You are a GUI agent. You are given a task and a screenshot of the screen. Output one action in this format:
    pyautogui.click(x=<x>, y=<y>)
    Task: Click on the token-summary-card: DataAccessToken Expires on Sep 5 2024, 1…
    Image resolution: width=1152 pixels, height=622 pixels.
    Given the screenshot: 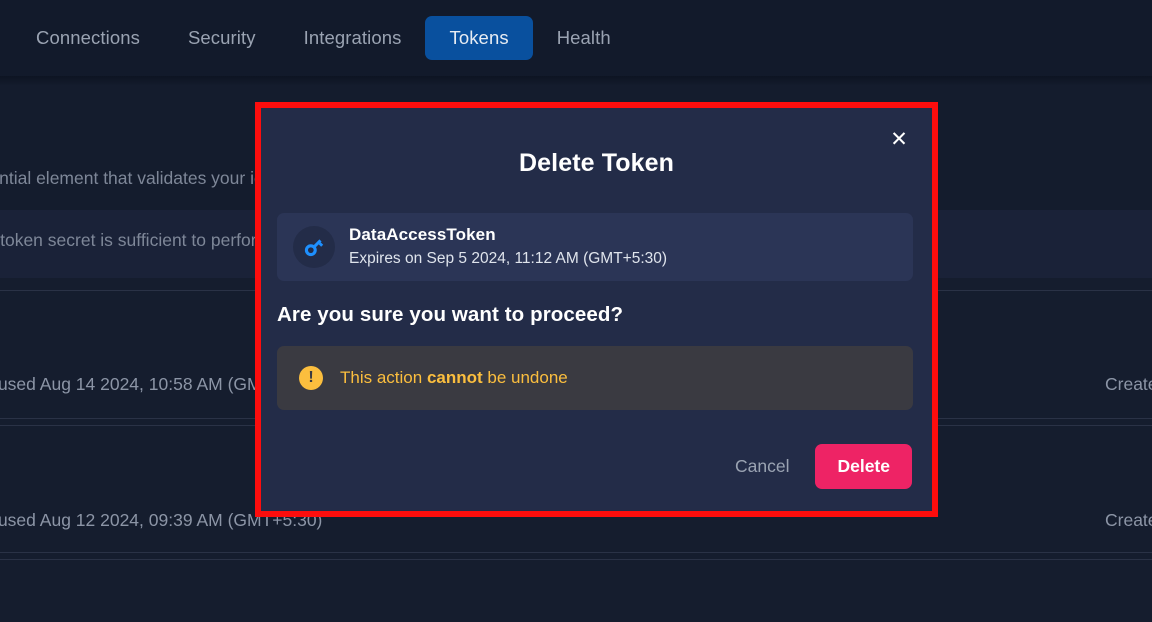 What is the action you would take?
    pyautogui.click(x=595, y=247)
    